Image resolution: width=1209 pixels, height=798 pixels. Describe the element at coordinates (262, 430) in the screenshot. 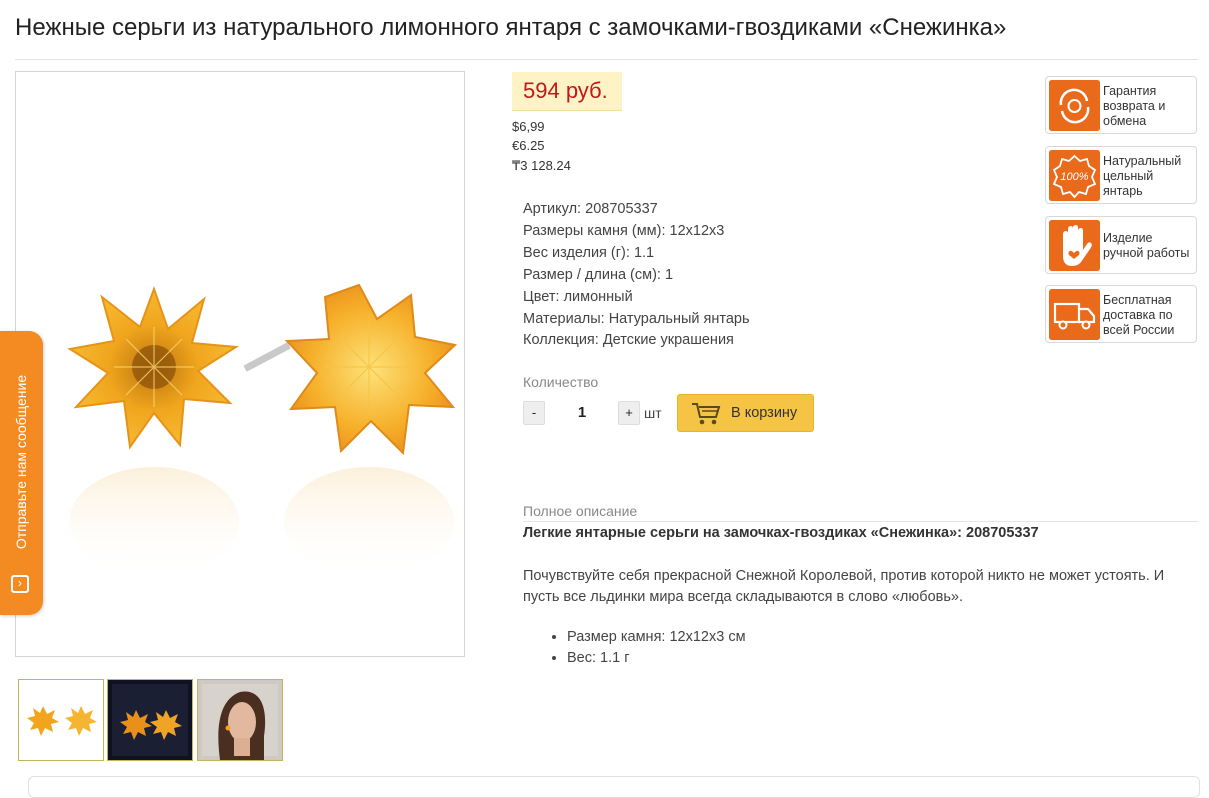

I see `amber-earrings-image` at that location.